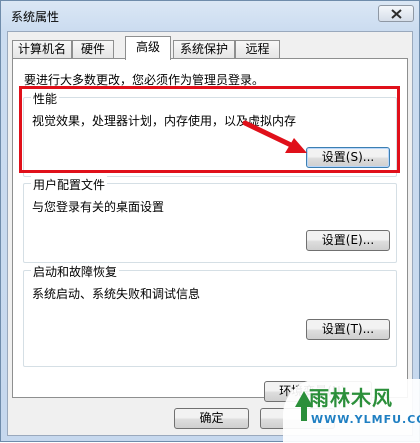 The height and width of the screenshot is (443, 420). Describe the element at coordinates (116, 294) in the screenshot. I see `startup-recovery-desc: 系统启动、系统失败和调试信息` at that location.